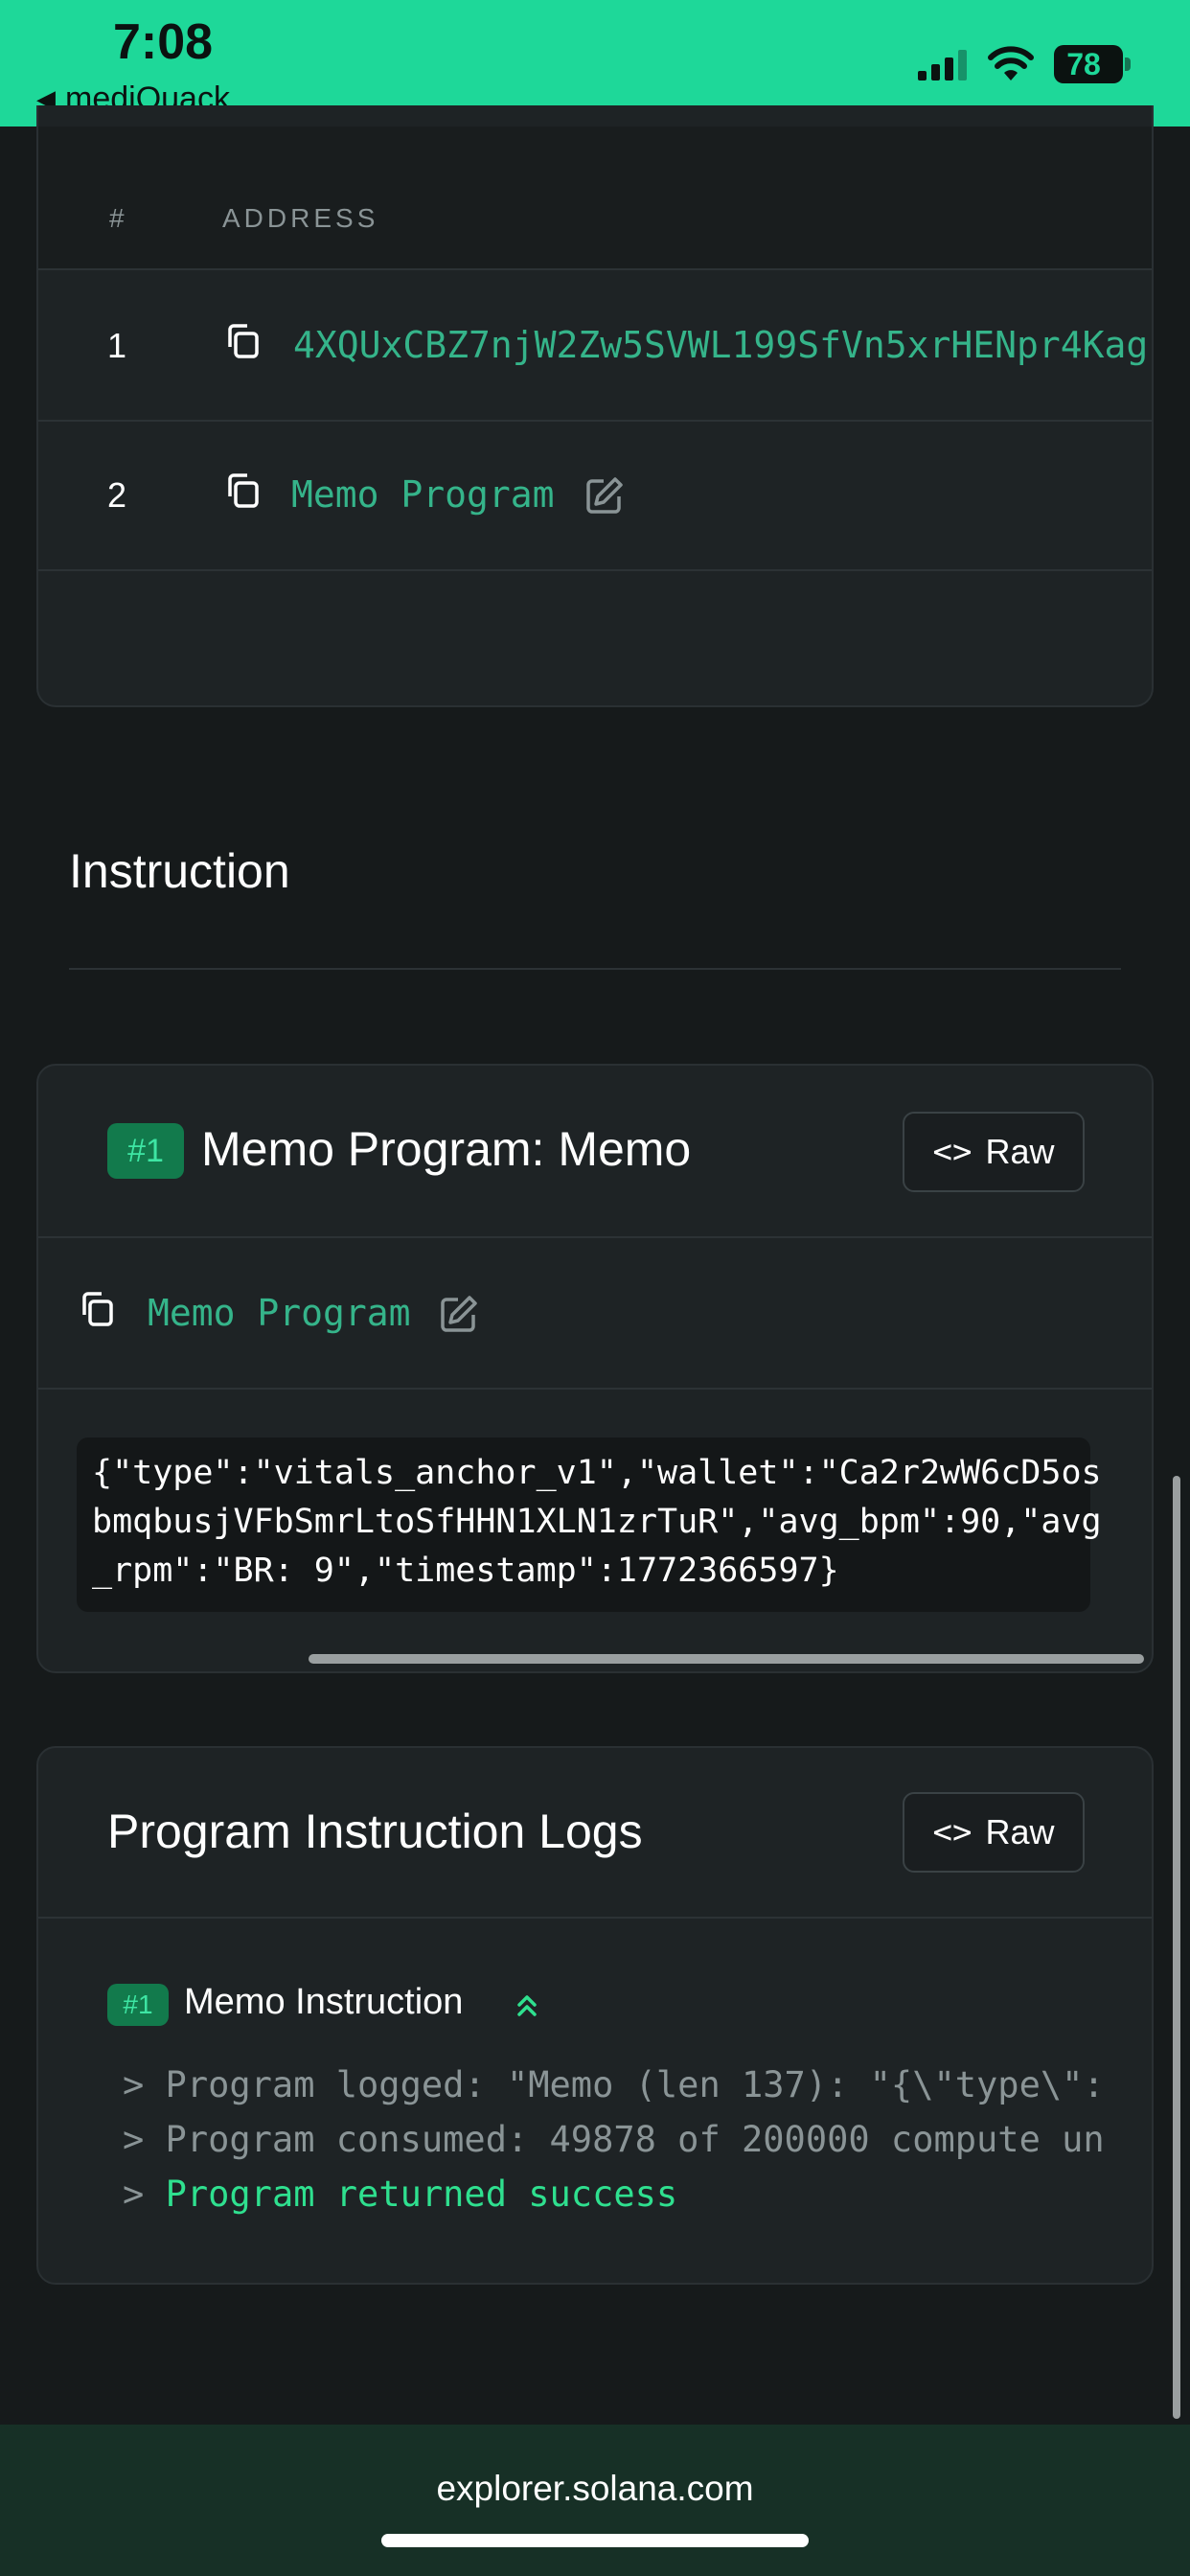 This screenshot has height=2576, width=1190. I want to click on browser-url: explorer.solana.com, so click(595, 2489).